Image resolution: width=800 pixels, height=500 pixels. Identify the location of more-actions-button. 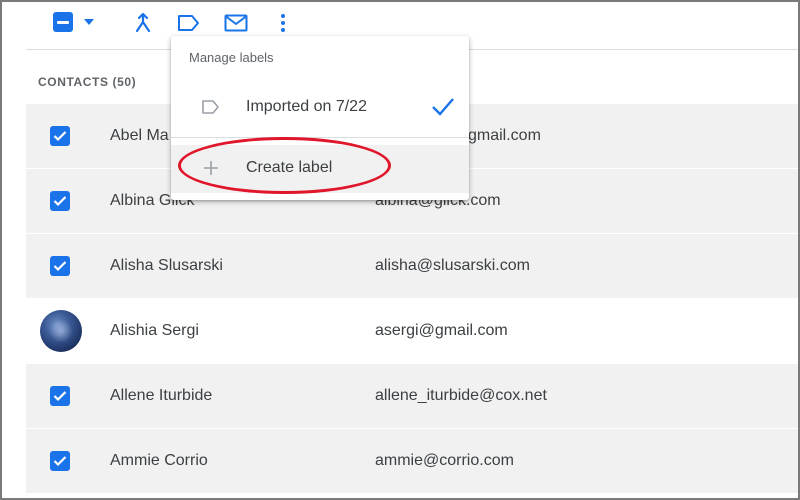
(283, 23).